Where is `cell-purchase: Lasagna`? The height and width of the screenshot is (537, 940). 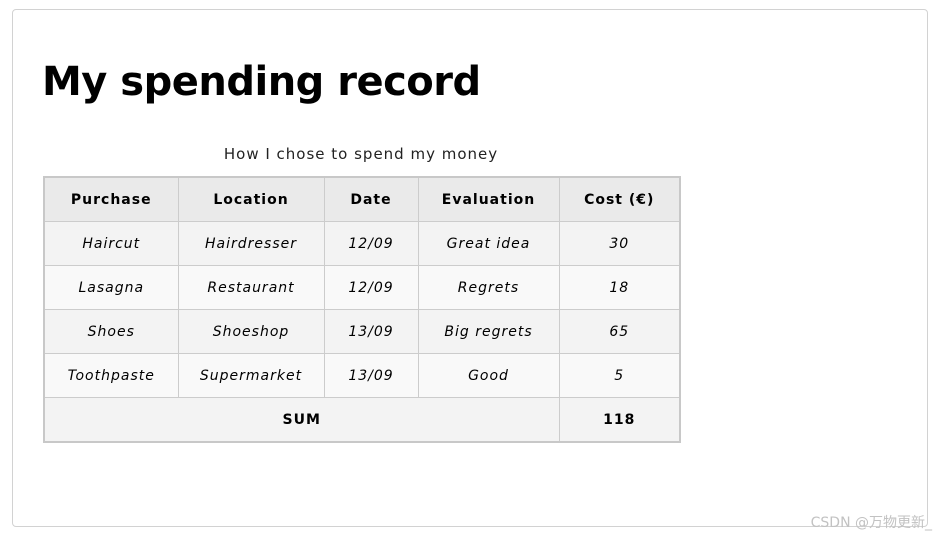 cell-purchase: Lasagna is located at coordinates (111, 287).